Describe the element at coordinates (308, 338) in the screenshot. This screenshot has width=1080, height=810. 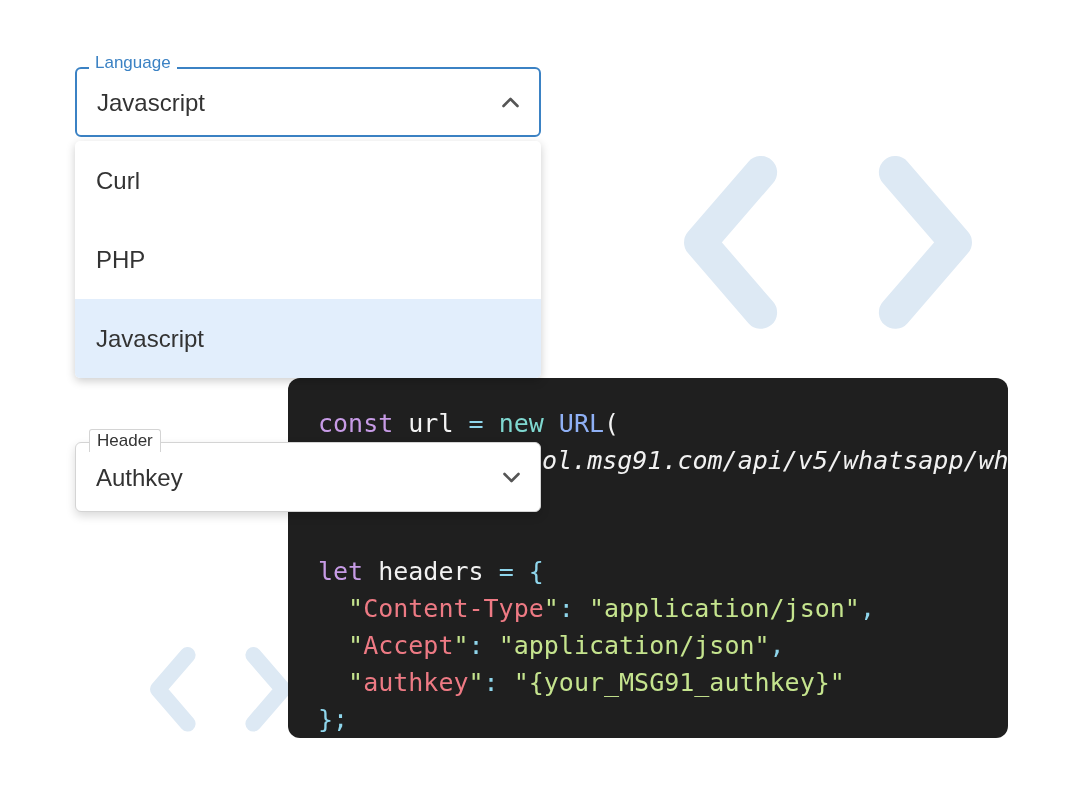
I see `menu-option: Javascript` at that location.